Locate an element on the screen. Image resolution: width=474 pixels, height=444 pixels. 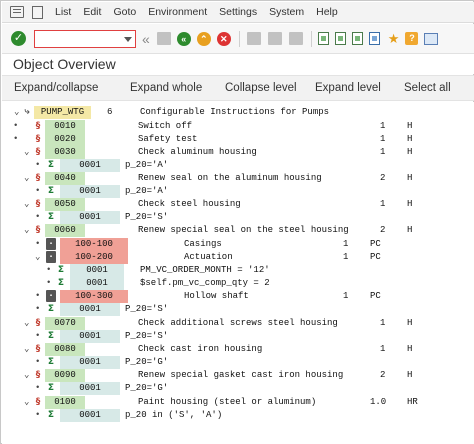
cancel-icon: ✕ is located at coordinates (223, 38).